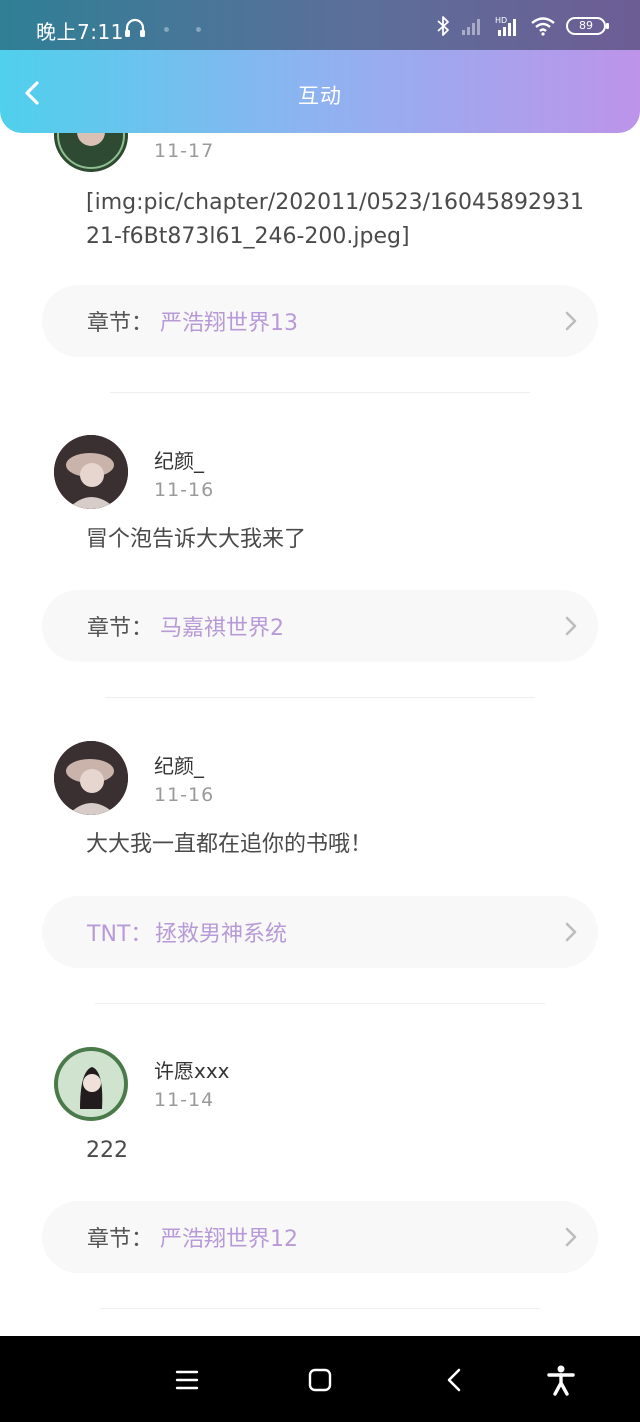  What do you see at coordinates (320, 932) in the screenshot?
I see `chapter-link: TNT： 拯救男神系统` at bounding box center [320, 932].